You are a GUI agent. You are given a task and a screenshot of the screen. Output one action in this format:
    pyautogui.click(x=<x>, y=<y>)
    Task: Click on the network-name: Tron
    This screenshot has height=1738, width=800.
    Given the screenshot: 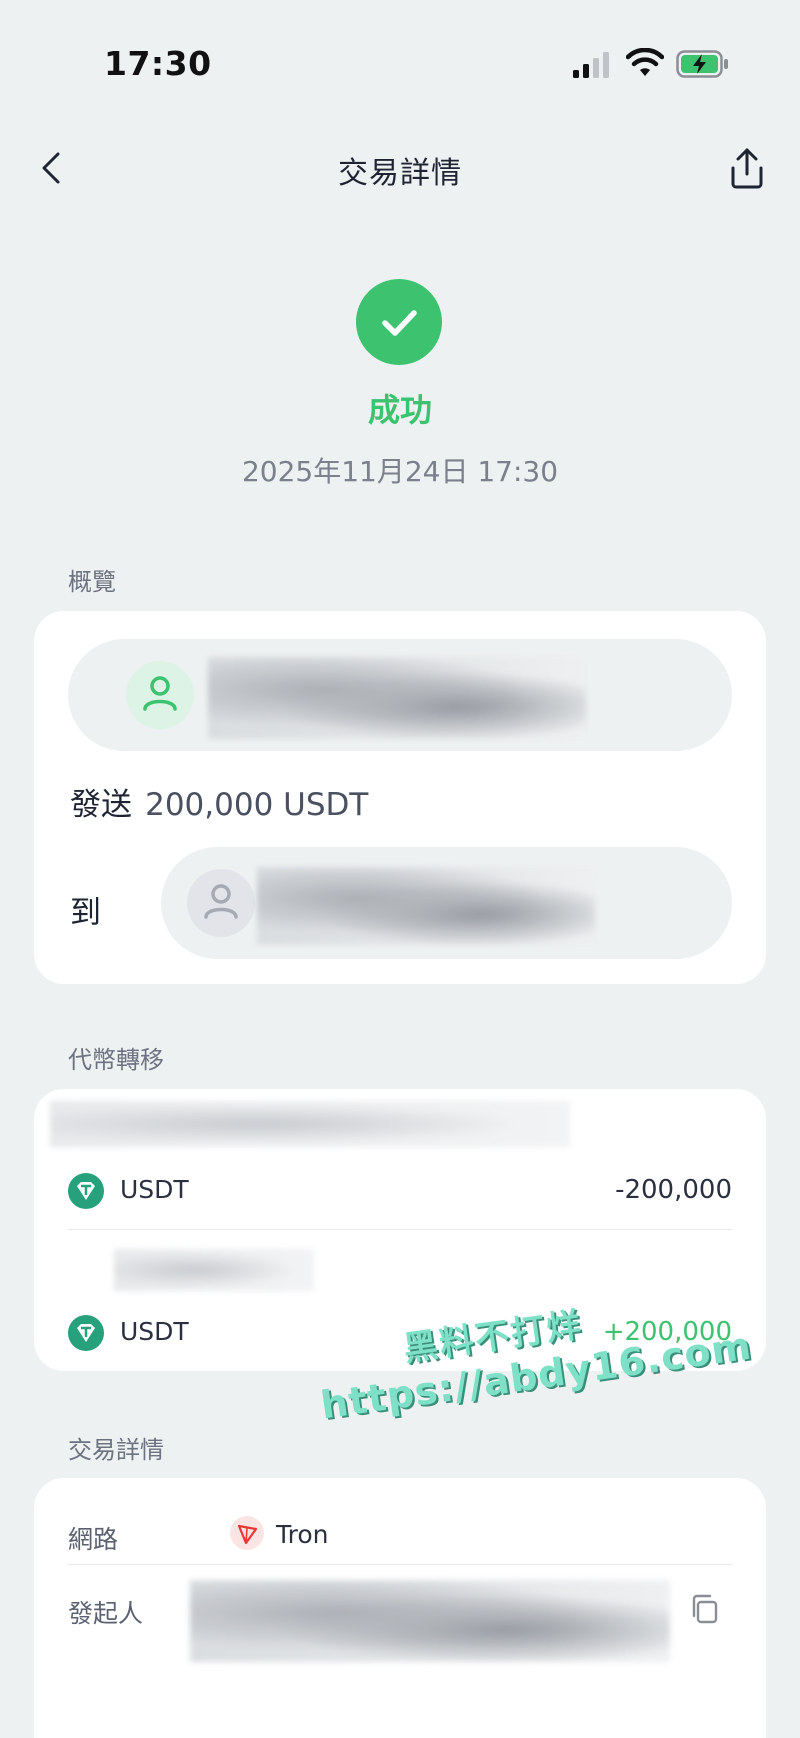 What is the action you would take?
    pyautogui.click(x=302, y=1534)
    